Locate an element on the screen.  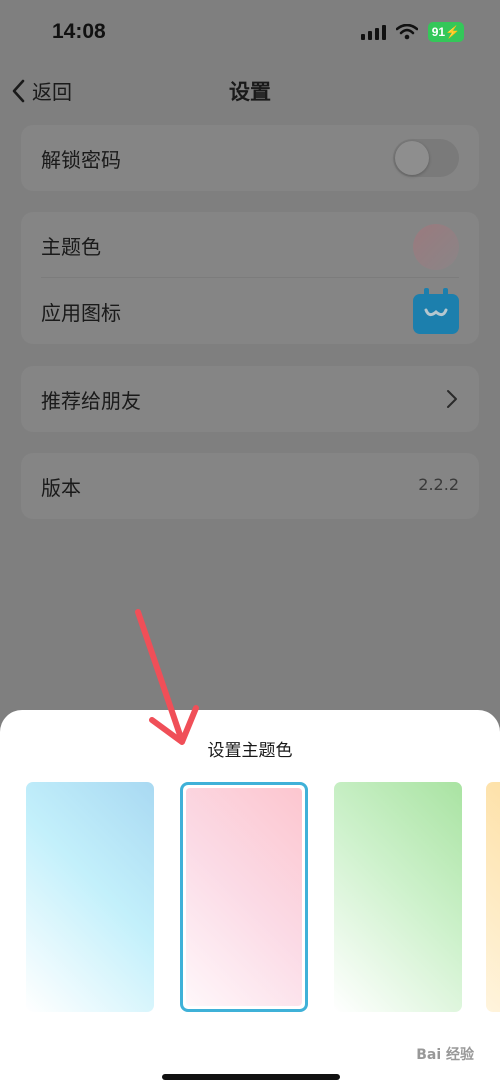
theme-color-preview is located at coordinates (436, 247).